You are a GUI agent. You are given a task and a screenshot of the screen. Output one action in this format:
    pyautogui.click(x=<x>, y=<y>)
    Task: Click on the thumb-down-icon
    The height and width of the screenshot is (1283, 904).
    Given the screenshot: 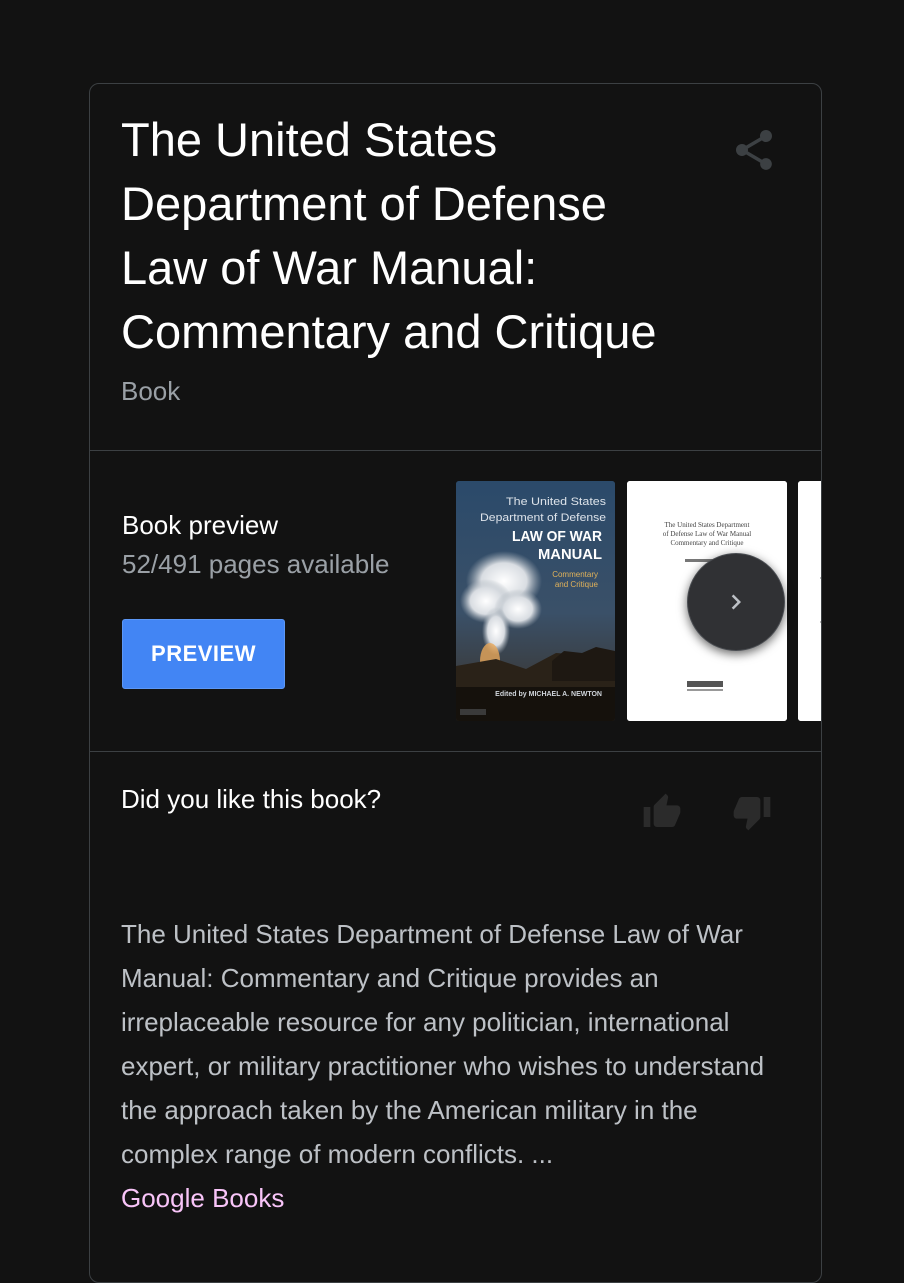 What is the action you would take?
    pyautogui.click(x=752, y=814)
    